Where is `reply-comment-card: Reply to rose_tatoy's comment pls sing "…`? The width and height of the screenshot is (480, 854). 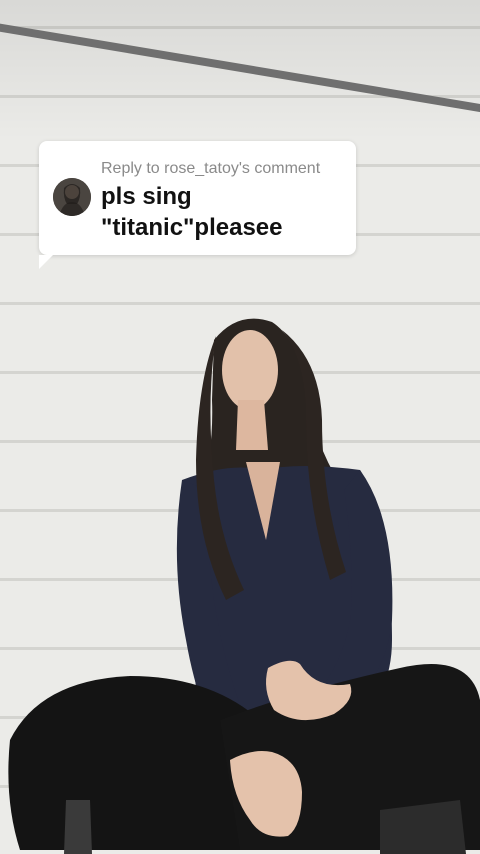 reply-comment-card: Reply to rose_tatoy's comment pls sing "… is located at coordinates (197, 205).